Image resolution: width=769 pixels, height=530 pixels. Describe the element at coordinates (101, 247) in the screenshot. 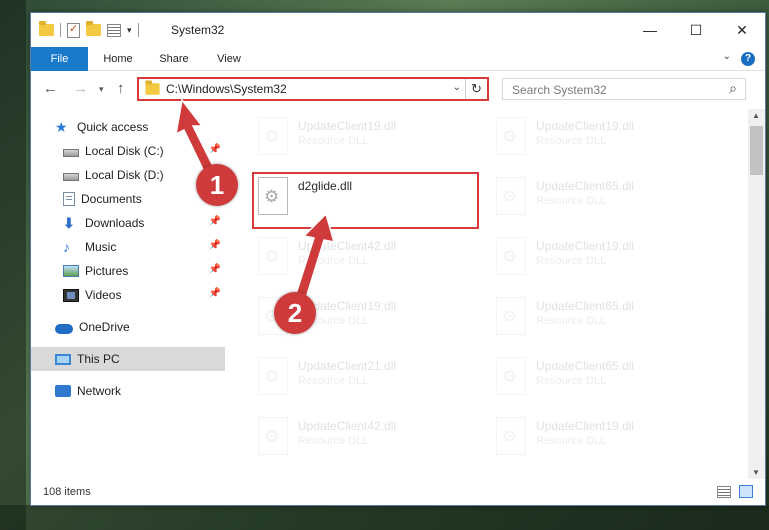

I see `sidebar-item-label: Music` at that location.